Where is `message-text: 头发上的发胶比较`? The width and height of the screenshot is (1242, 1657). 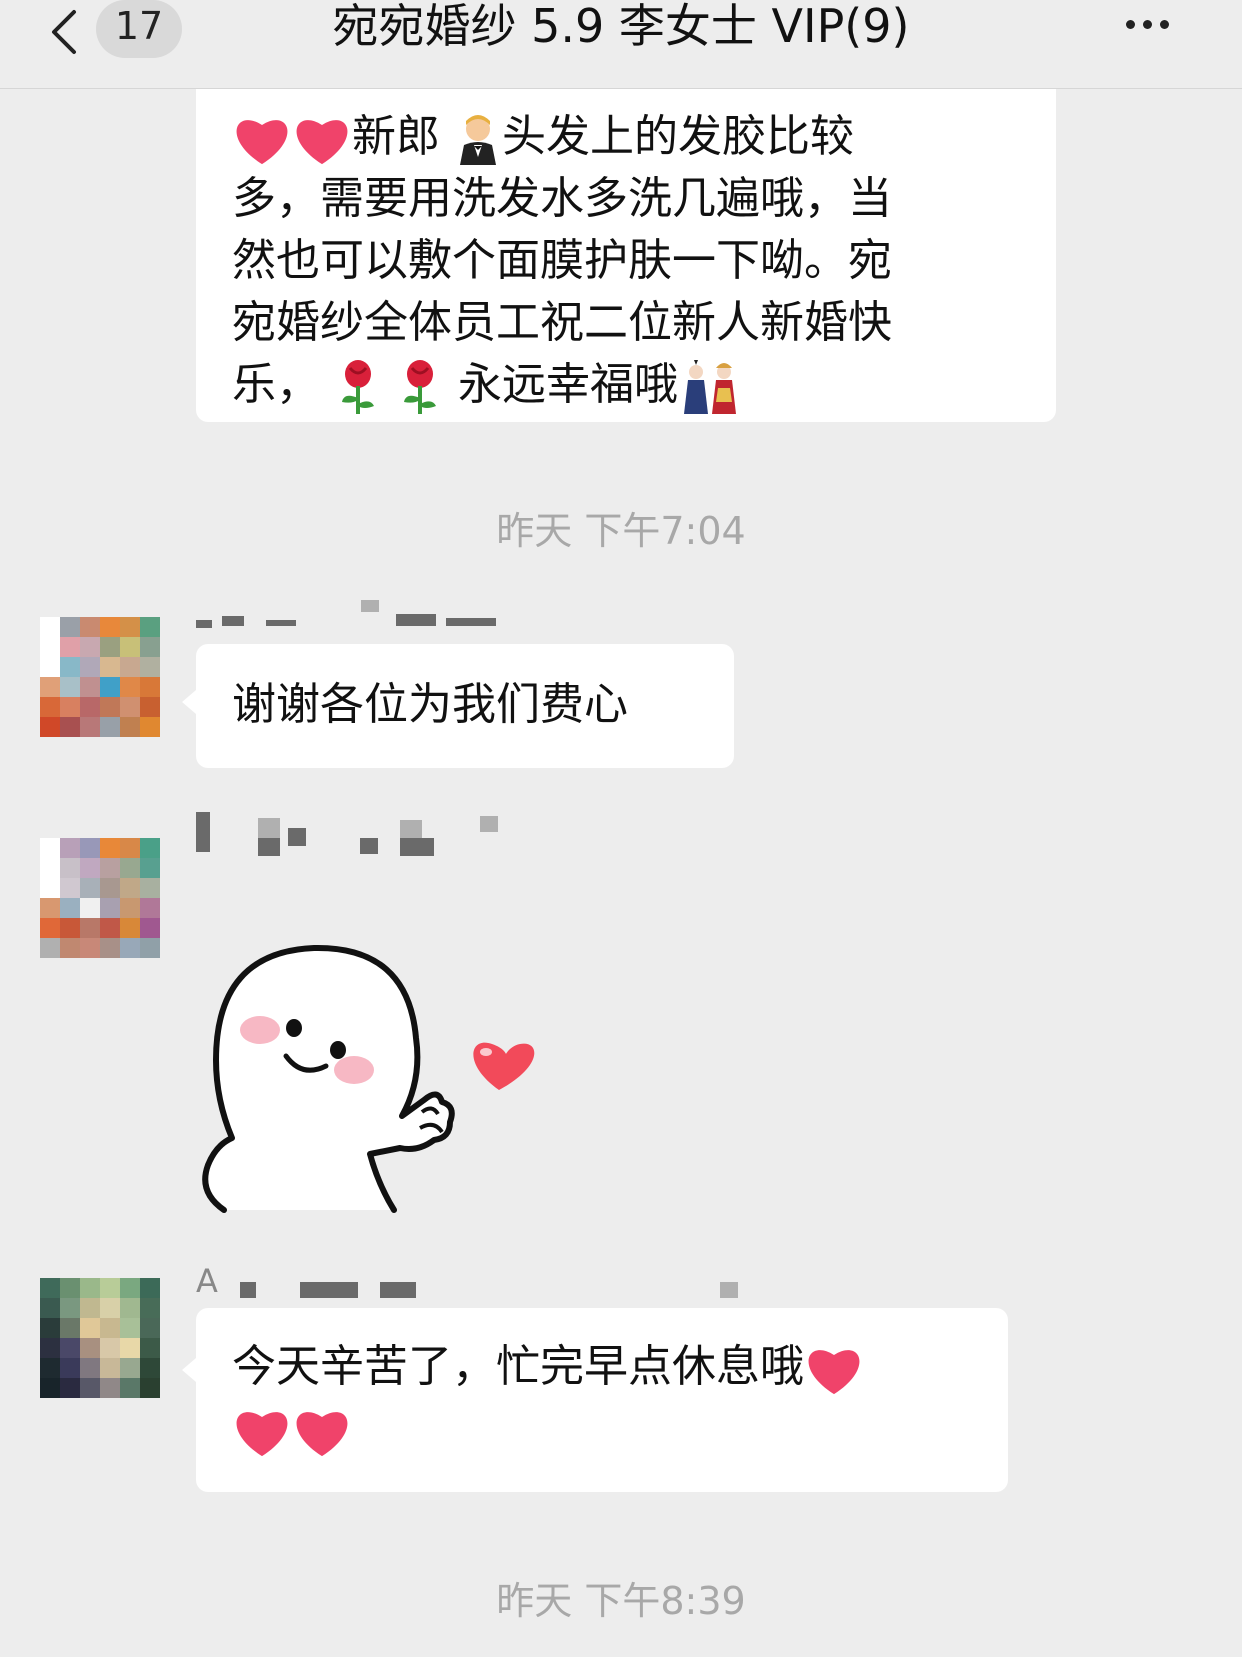 message-text: 头发上的发胶比较 is located at coordinates (678, 136).